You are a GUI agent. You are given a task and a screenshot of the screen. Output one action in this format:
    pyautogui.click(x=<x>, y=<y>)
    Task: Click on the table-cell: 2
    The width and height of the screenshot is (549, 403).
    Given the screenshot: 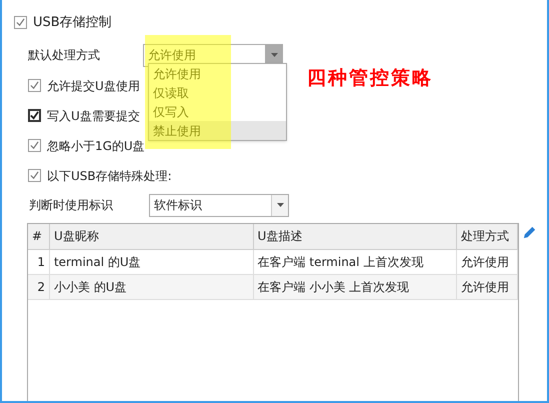 What is the action you would take?
    pyautogui.click(x=39, y=286)
    